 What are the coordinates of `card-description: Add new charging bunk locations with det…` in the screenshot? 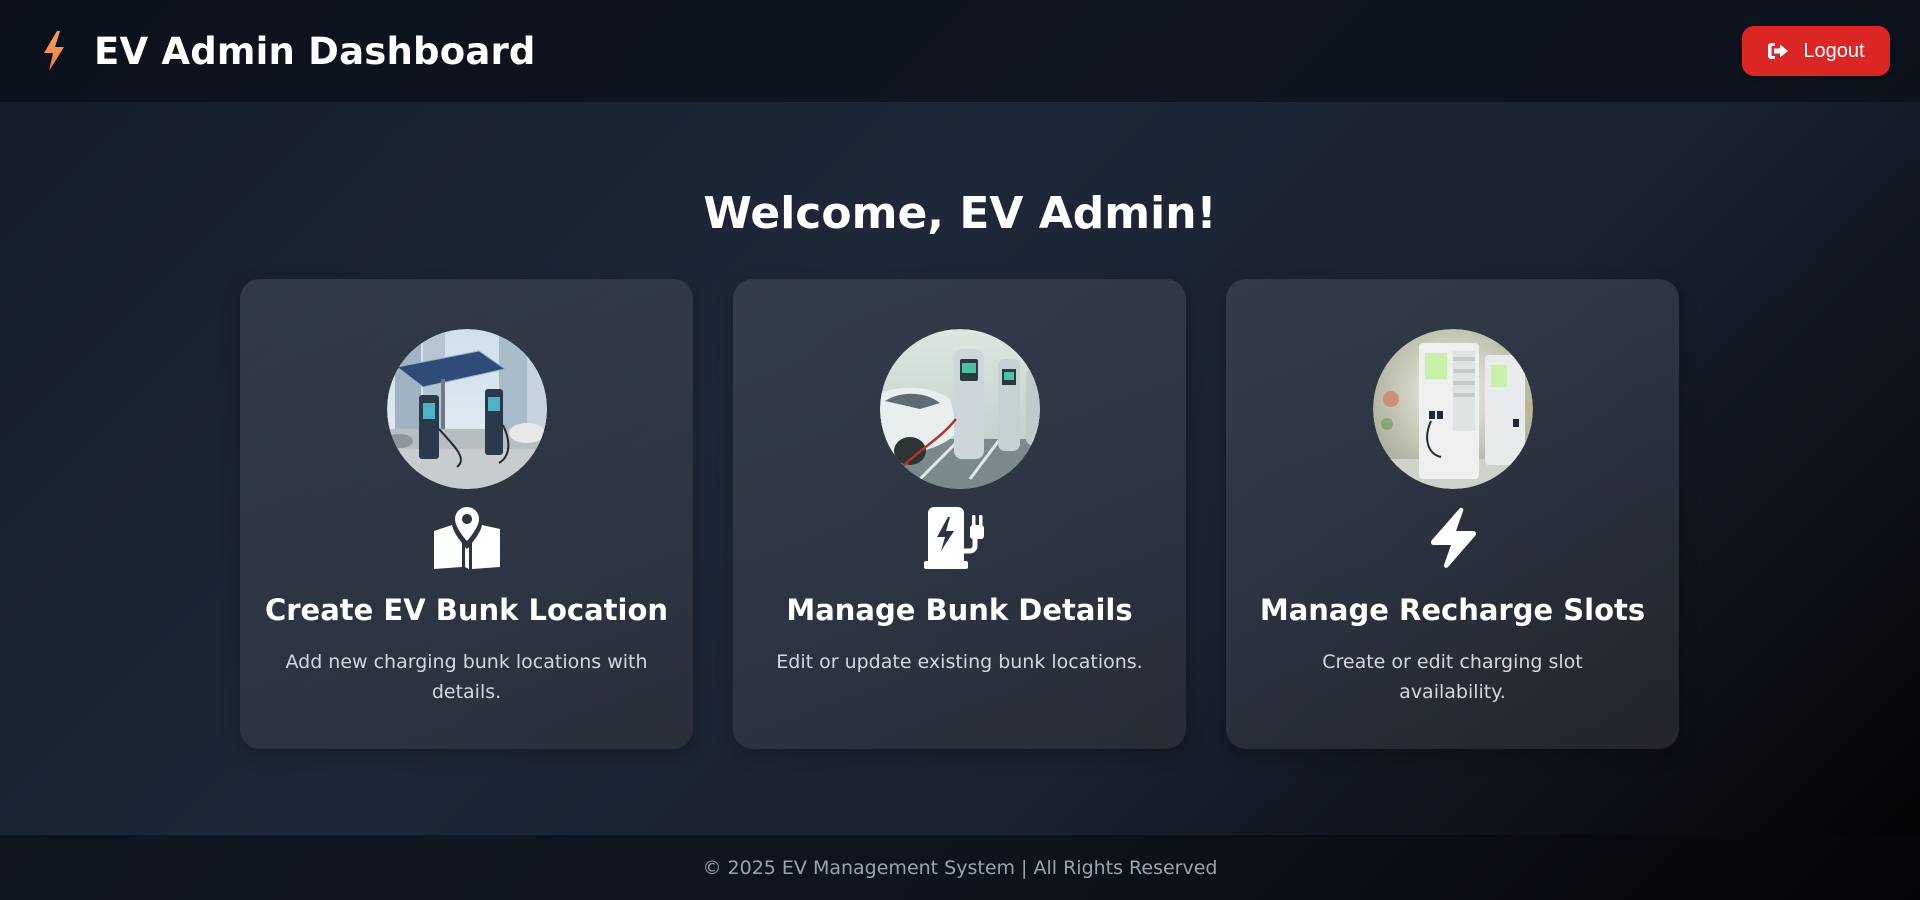 It's located at (466, 677).